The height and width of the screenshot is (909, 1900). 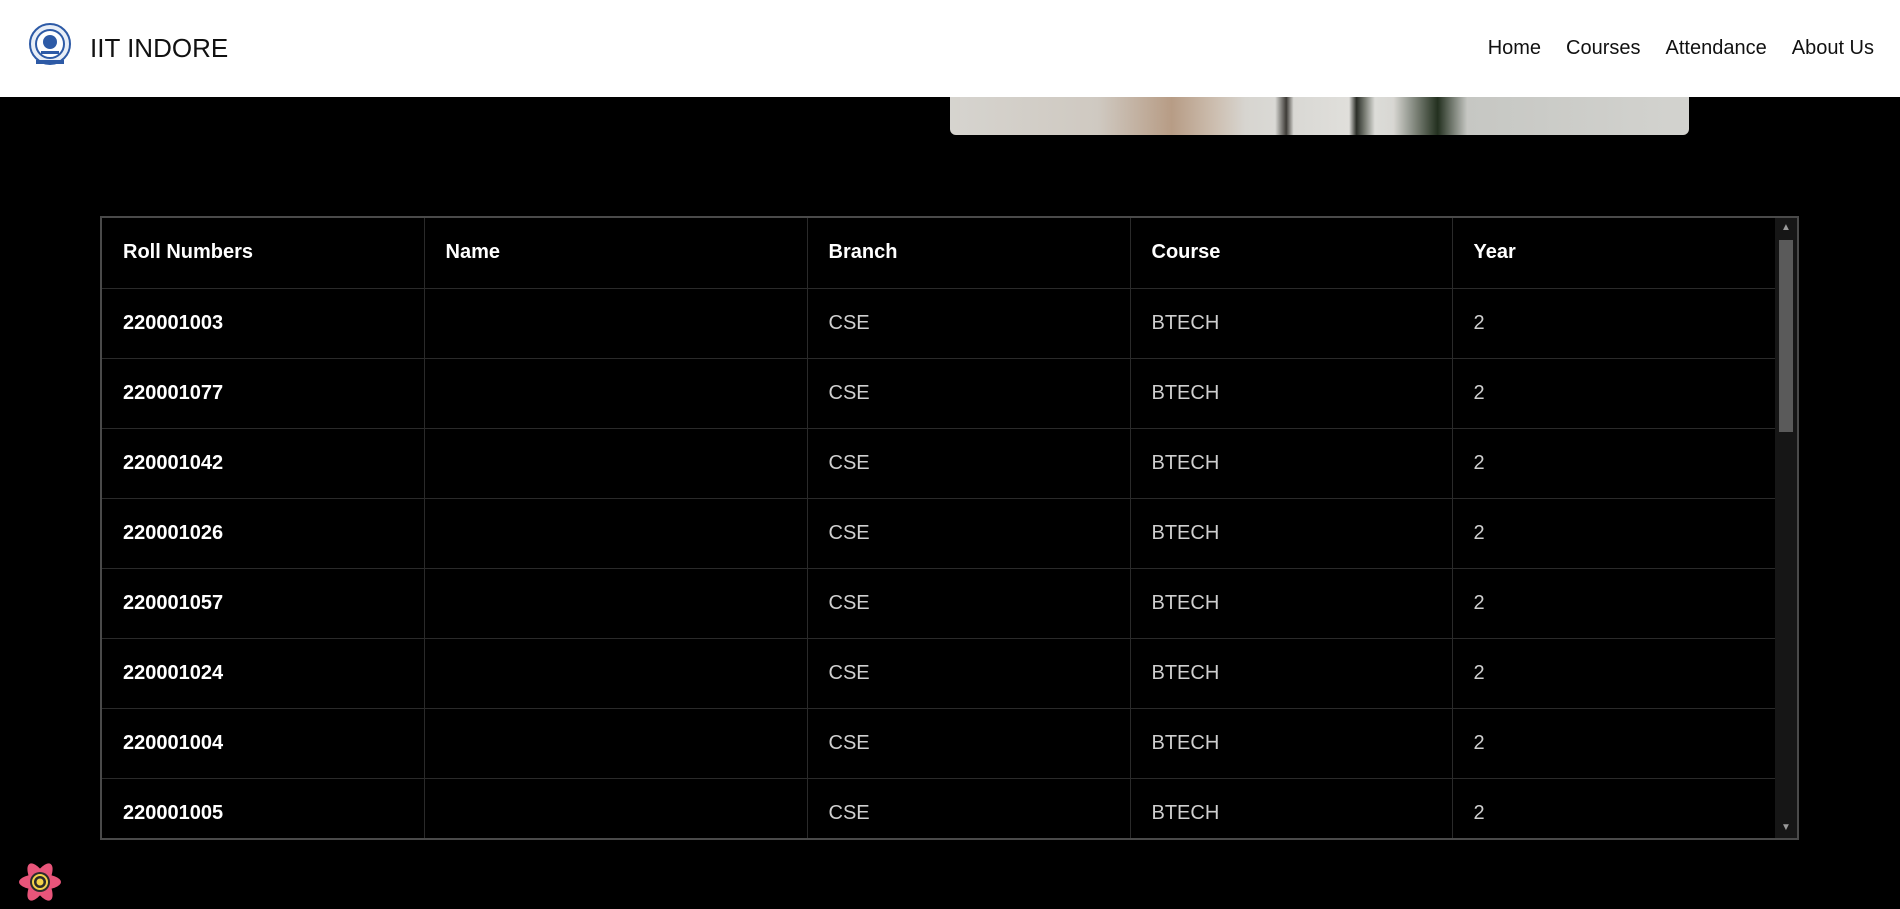 I want to click on cell-roll-number: 220001026, so click(x=263, y=533).